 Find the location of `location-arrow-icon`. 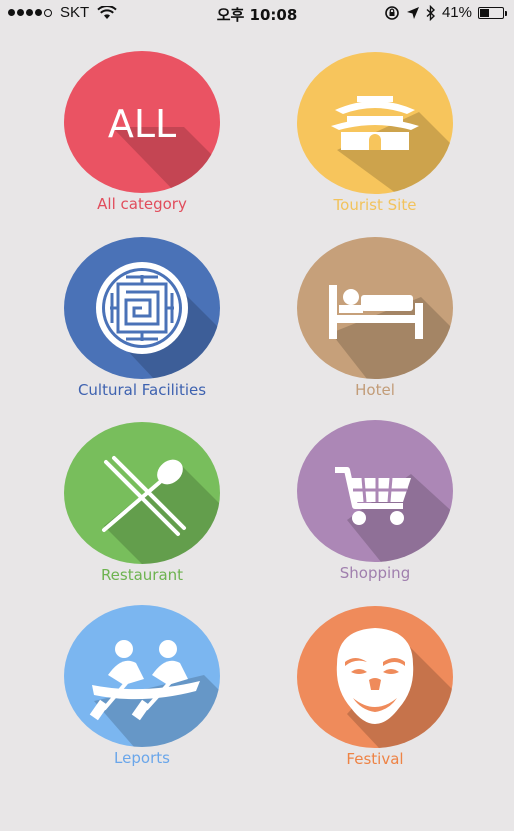

location-arrow-icon is located at coordinates (412, 12).